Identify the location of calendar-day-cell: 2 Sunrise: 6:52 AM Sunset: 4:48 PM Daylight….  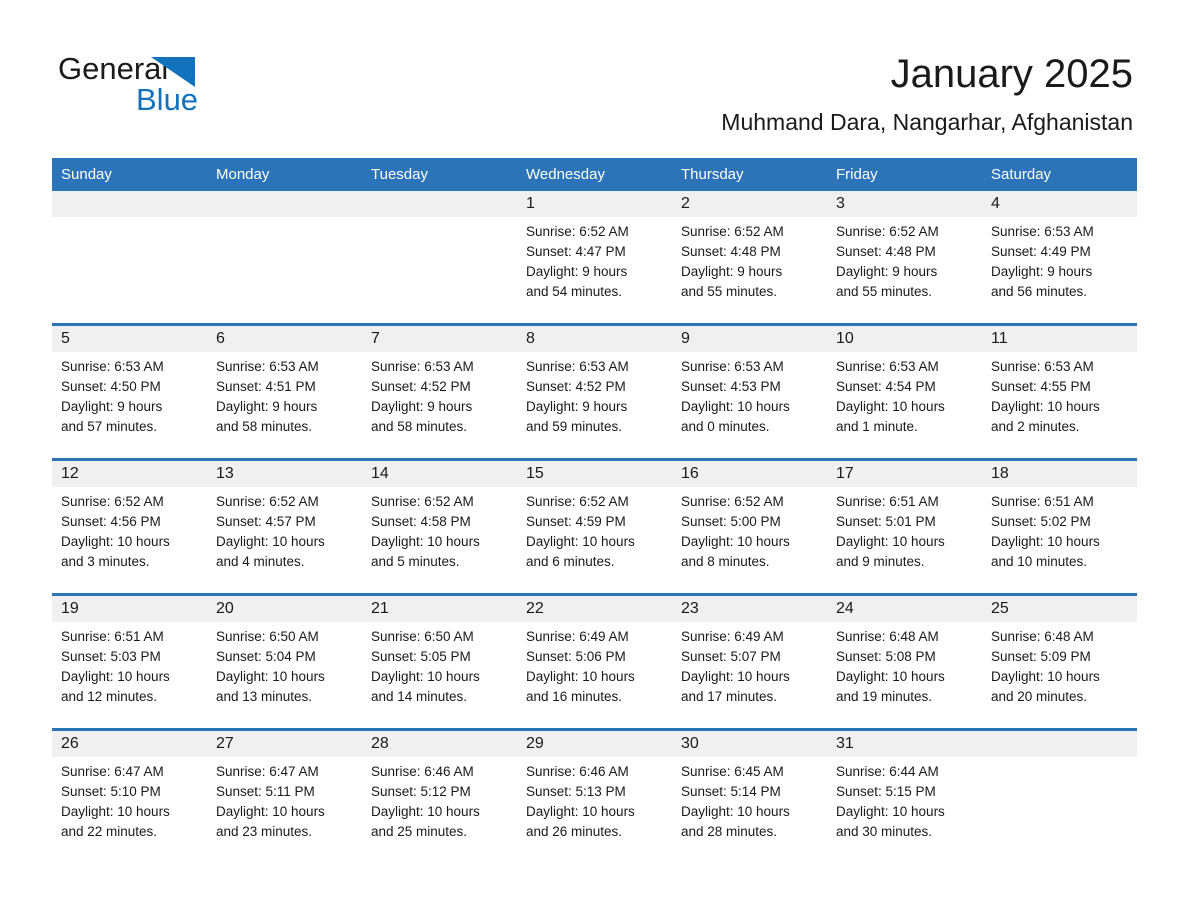
(749, 258).